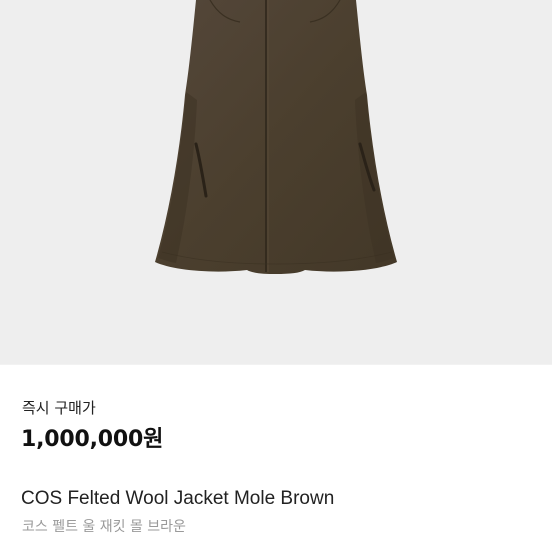 The width and height of the screenshot is (552, 552). I want to click on product-title: COS Felted Wool Jacket Mole Brown, so click(177, 499).